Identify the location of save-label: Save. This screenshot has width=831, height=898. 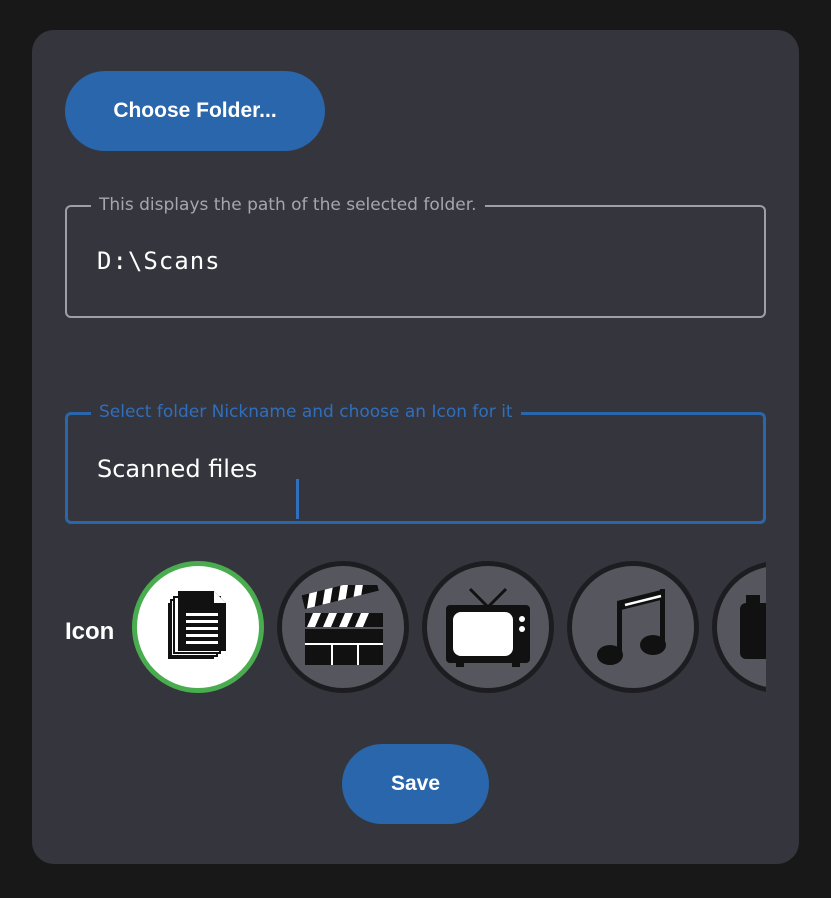
(415, 783).